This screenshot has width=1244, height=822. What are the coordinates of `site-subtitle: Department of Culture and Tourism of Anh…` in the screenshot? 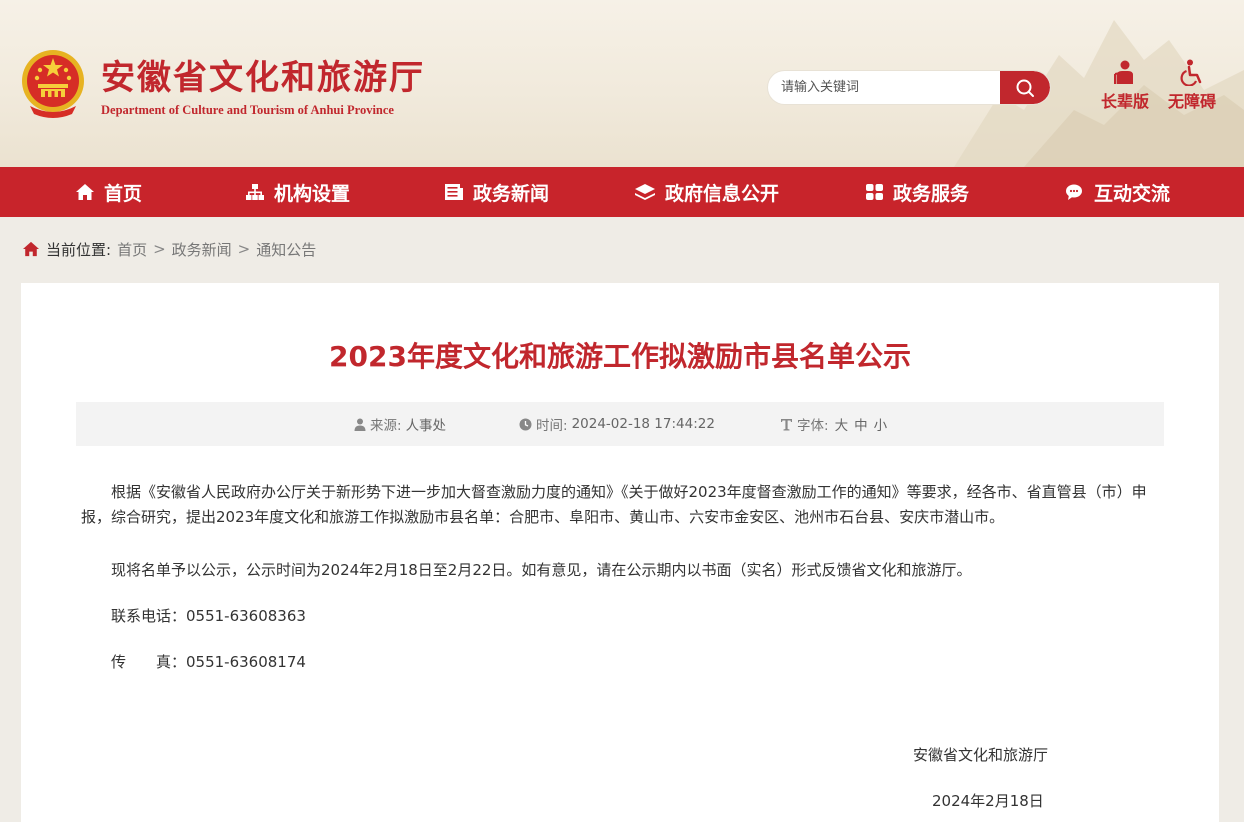 It's located at (247, 110).